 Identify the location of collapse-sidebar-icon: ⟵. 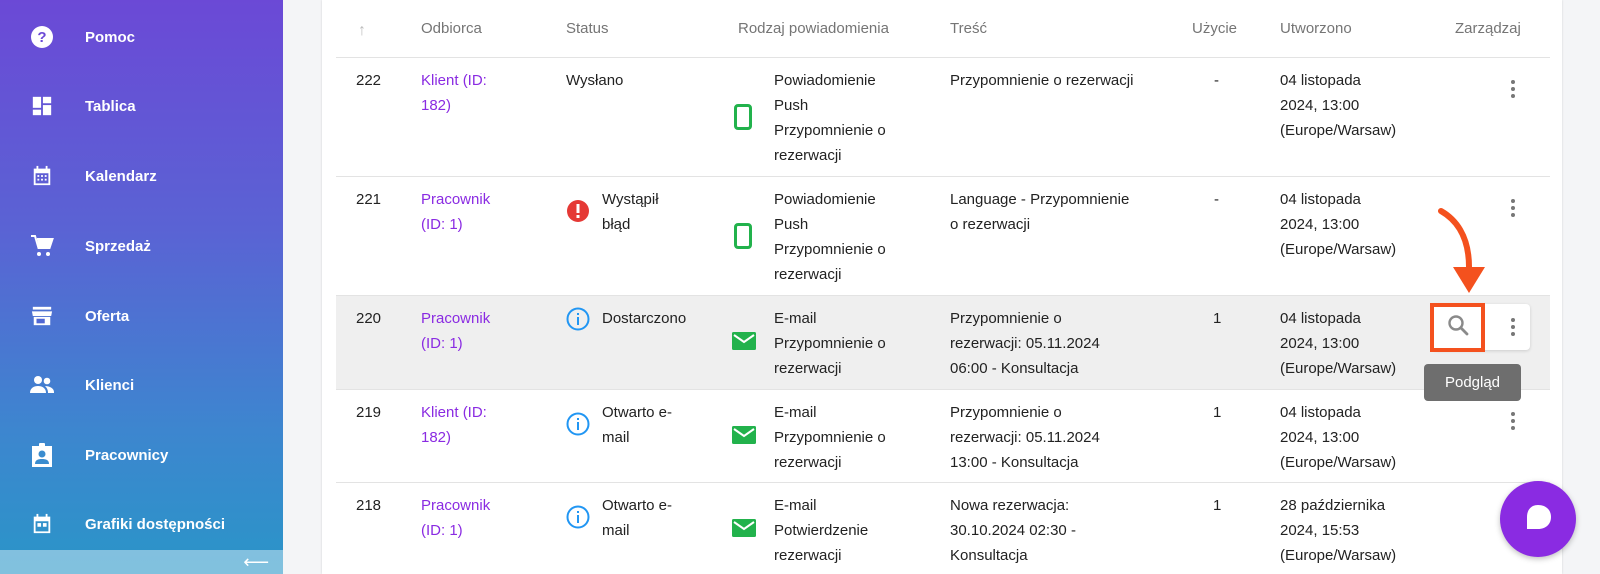
(256, 562).